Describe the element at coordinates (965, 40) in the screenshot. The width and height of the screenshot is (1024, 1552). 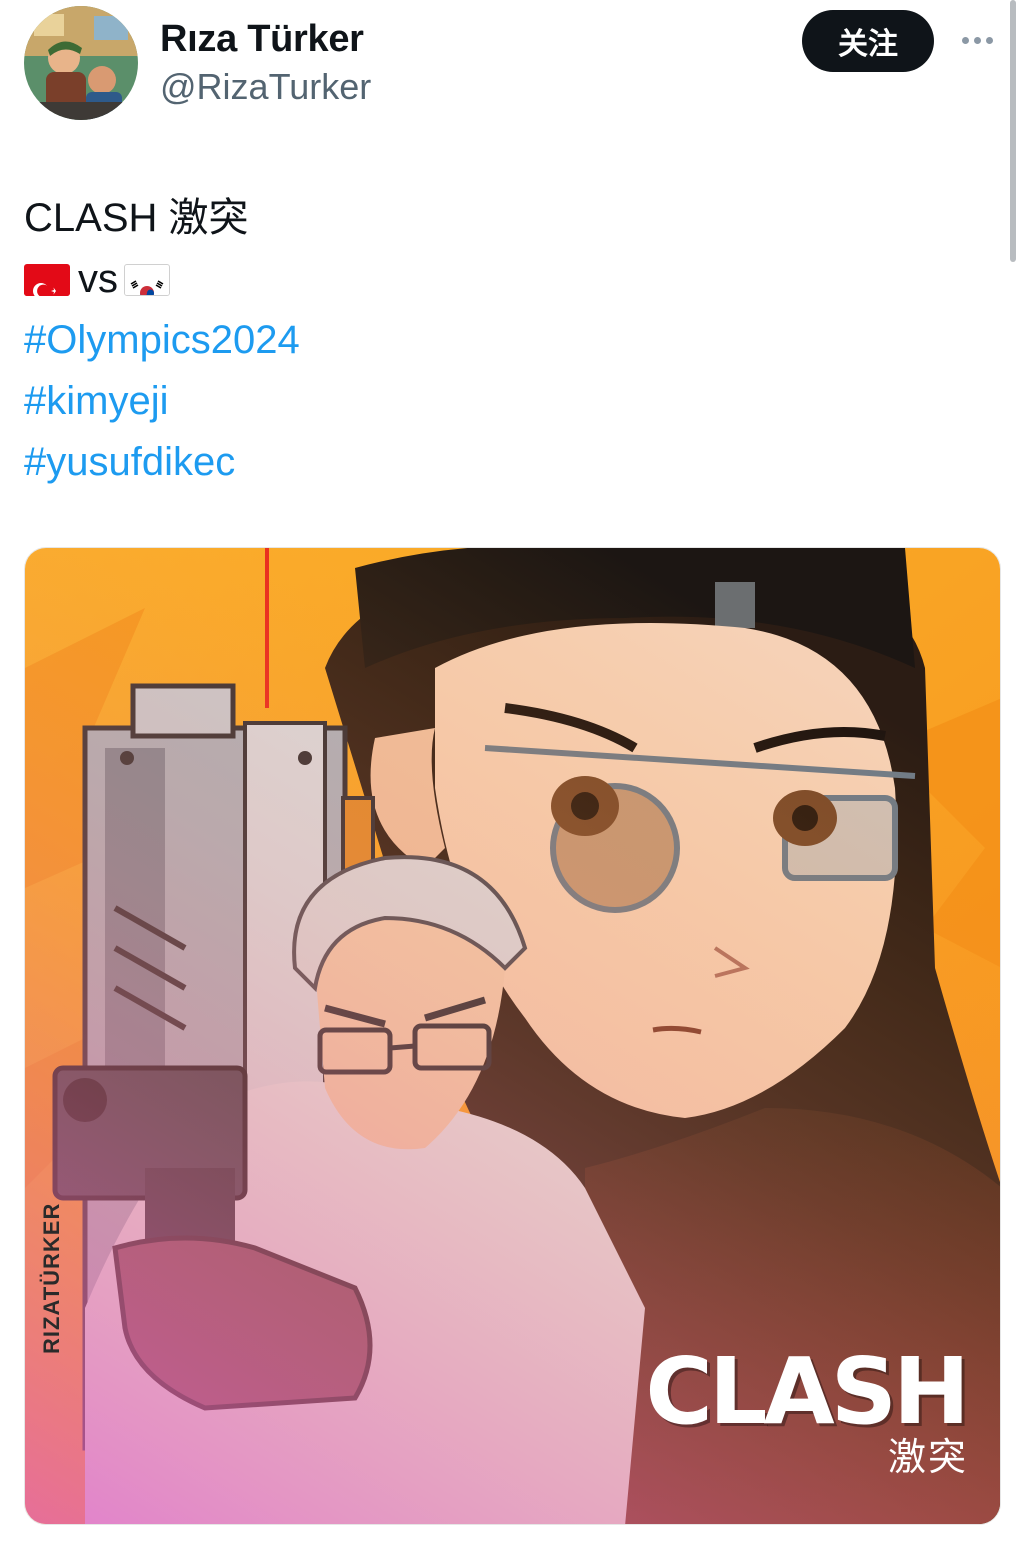
I see `more-horizontal-icon` at that location.